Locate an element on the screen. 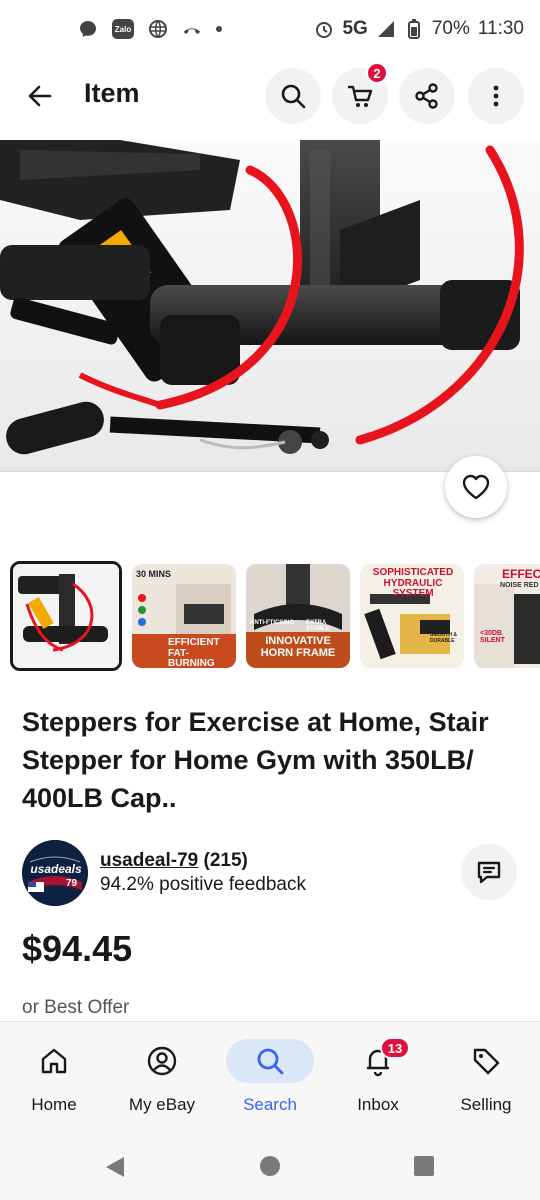 Image resolution: width=540 pixels, height=1200 pixels. home-icon is located at coordinates (54, 1061).